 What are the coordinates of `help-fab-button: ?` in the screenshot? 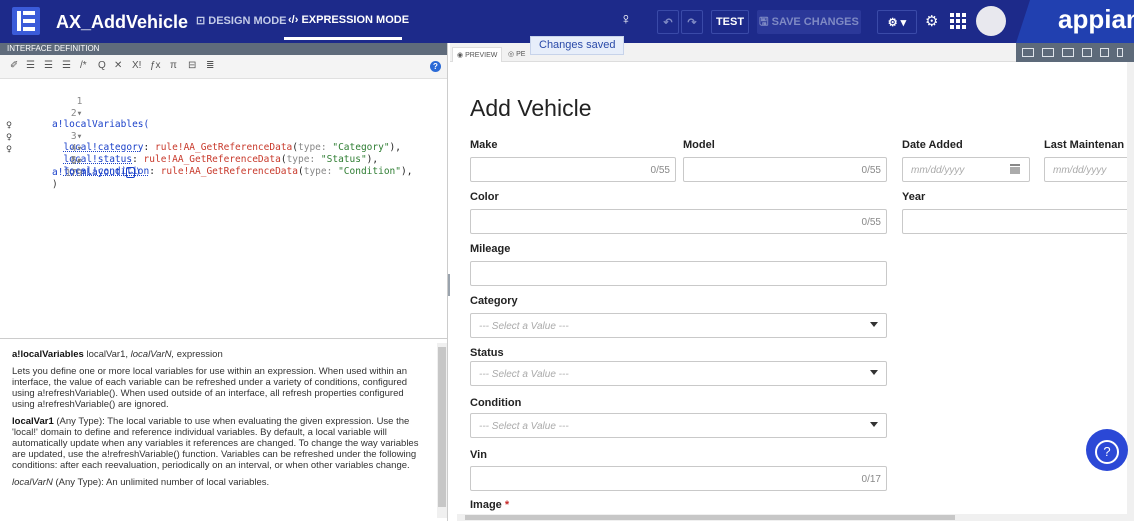 It's located at (1107, 450).